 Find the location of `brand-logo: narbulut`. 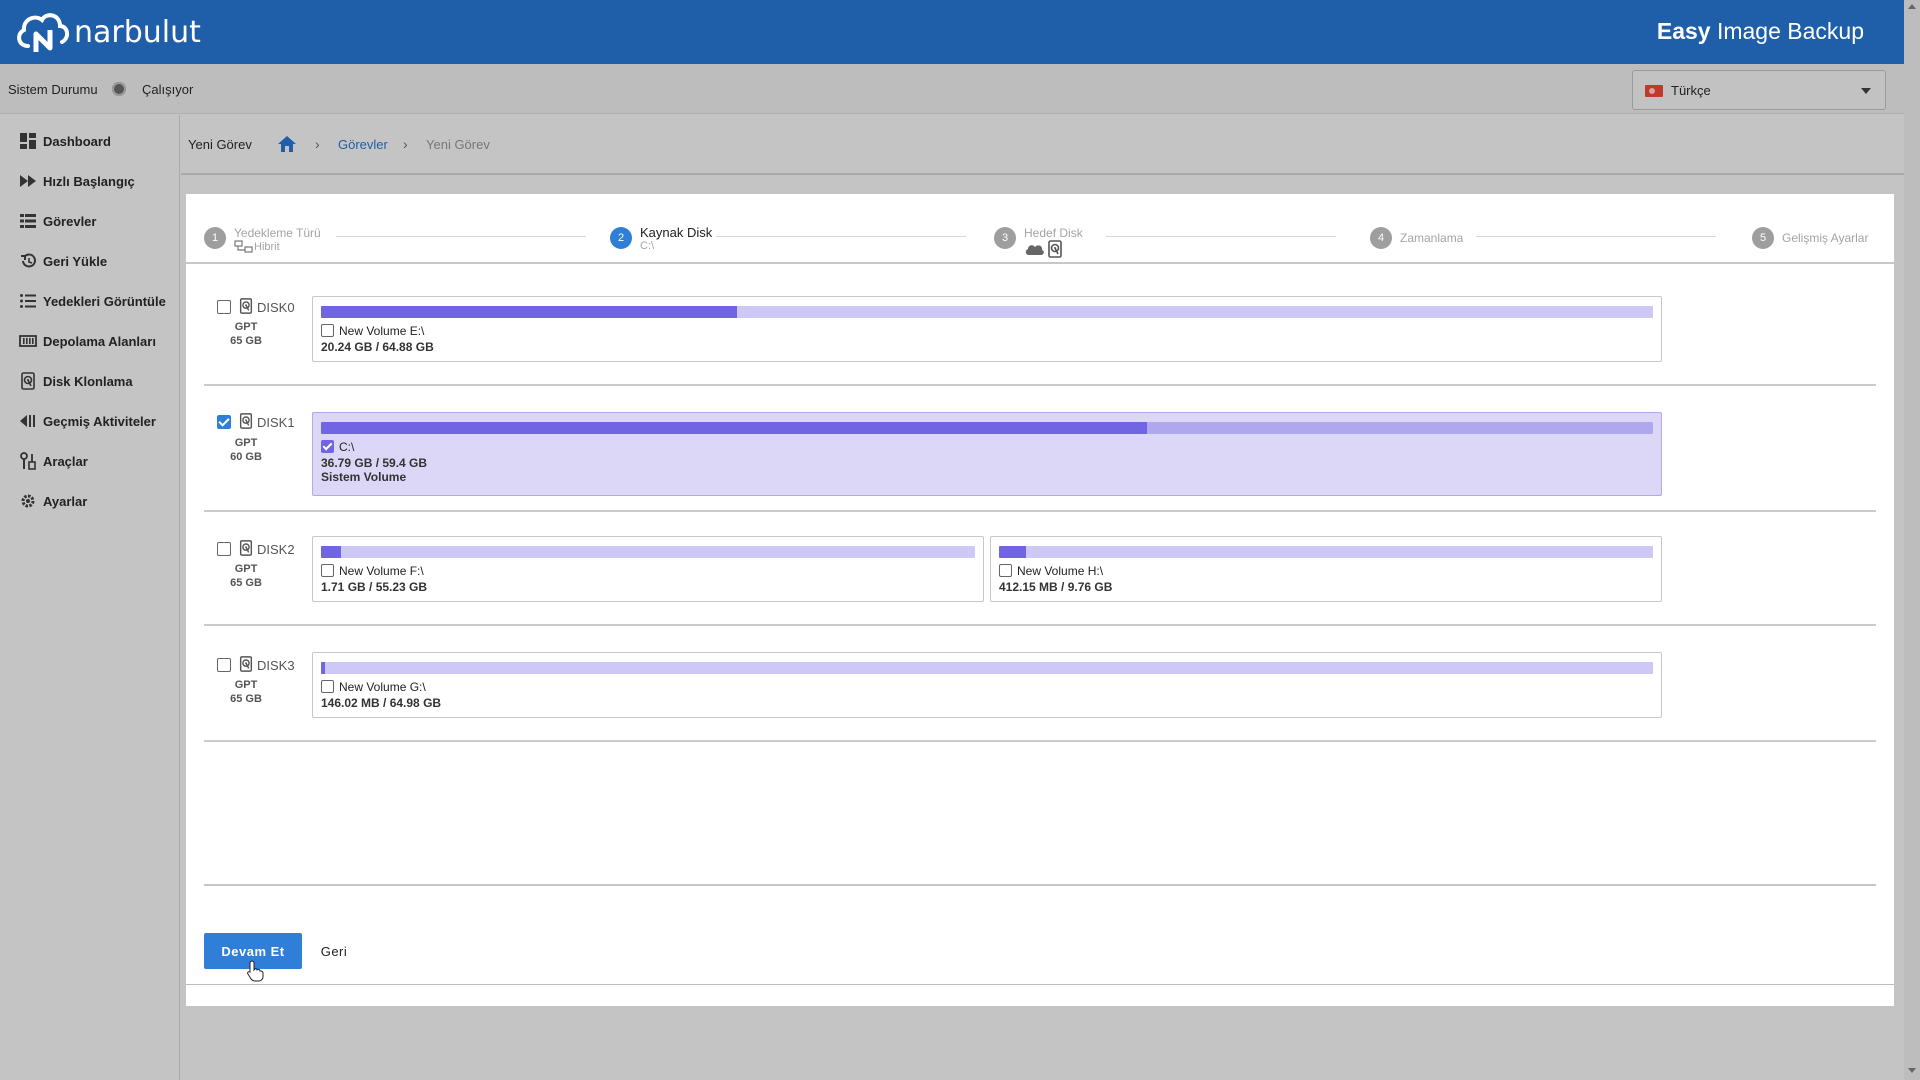

brand-logo: narbulut is located at coordinates (107, 32).